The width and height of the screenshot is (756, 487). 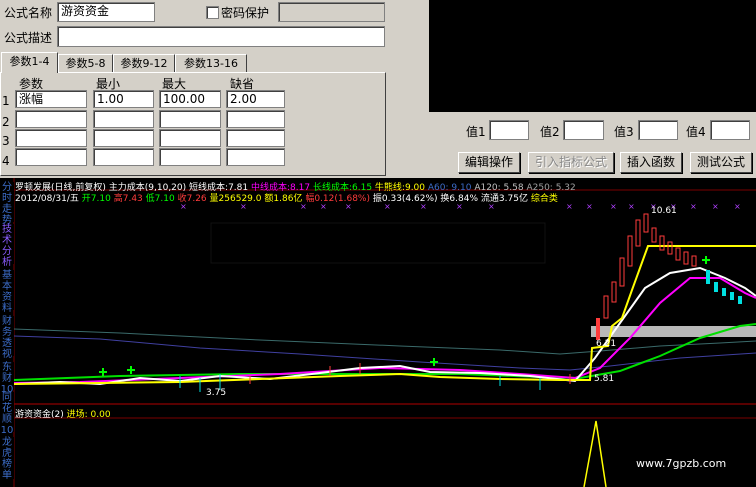 What do you see at coordinates (544, 199) in the screenshot?
I see `sector-value: 综合类` at bounding box center [544, 199].